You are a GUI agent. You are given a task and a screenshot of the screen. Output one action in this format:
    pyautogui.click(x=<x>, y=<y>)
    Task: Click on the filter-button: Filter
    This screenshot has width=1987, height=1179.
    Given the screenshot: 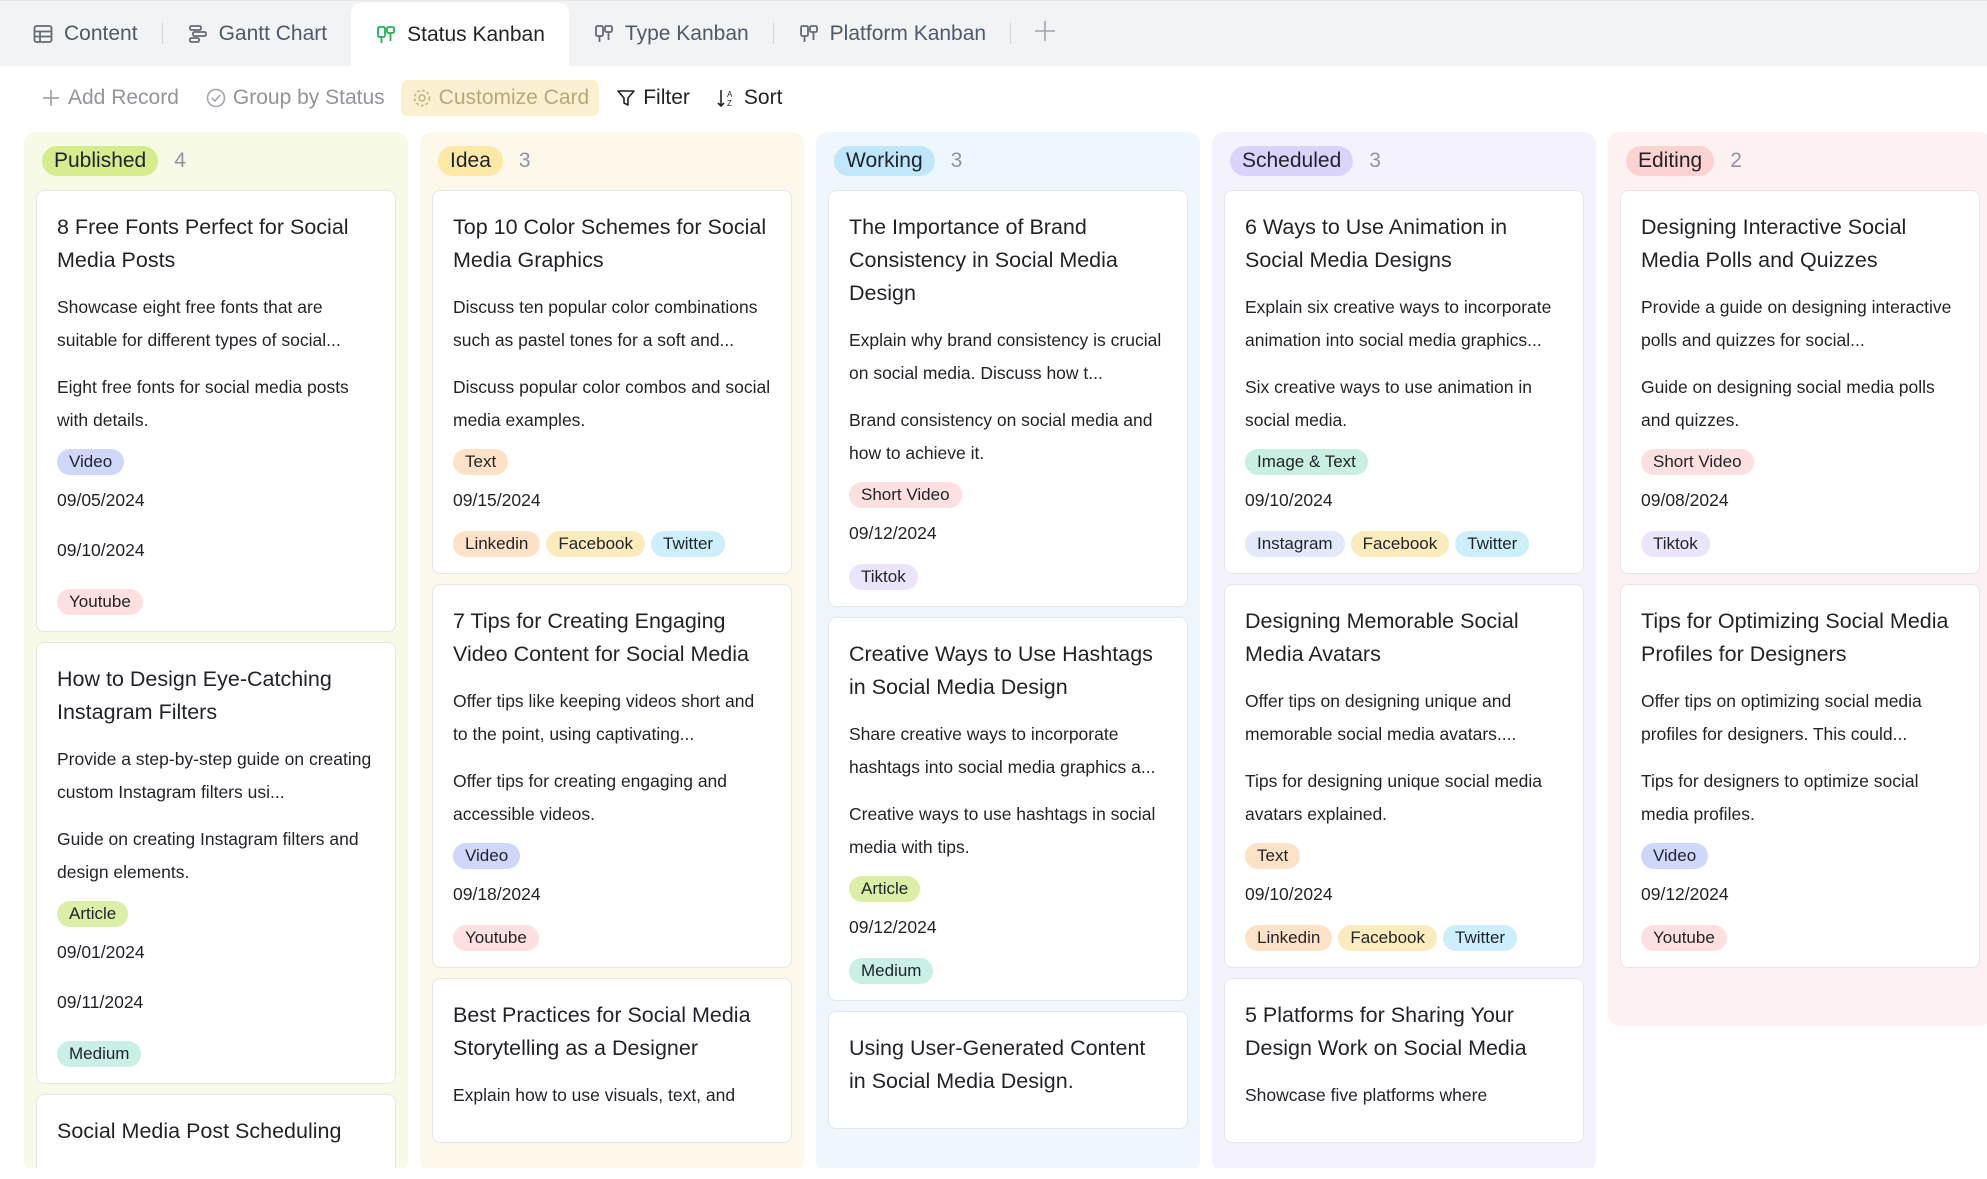 What is the action you would take?
    pyautogui.click(x=652, y=98)
    